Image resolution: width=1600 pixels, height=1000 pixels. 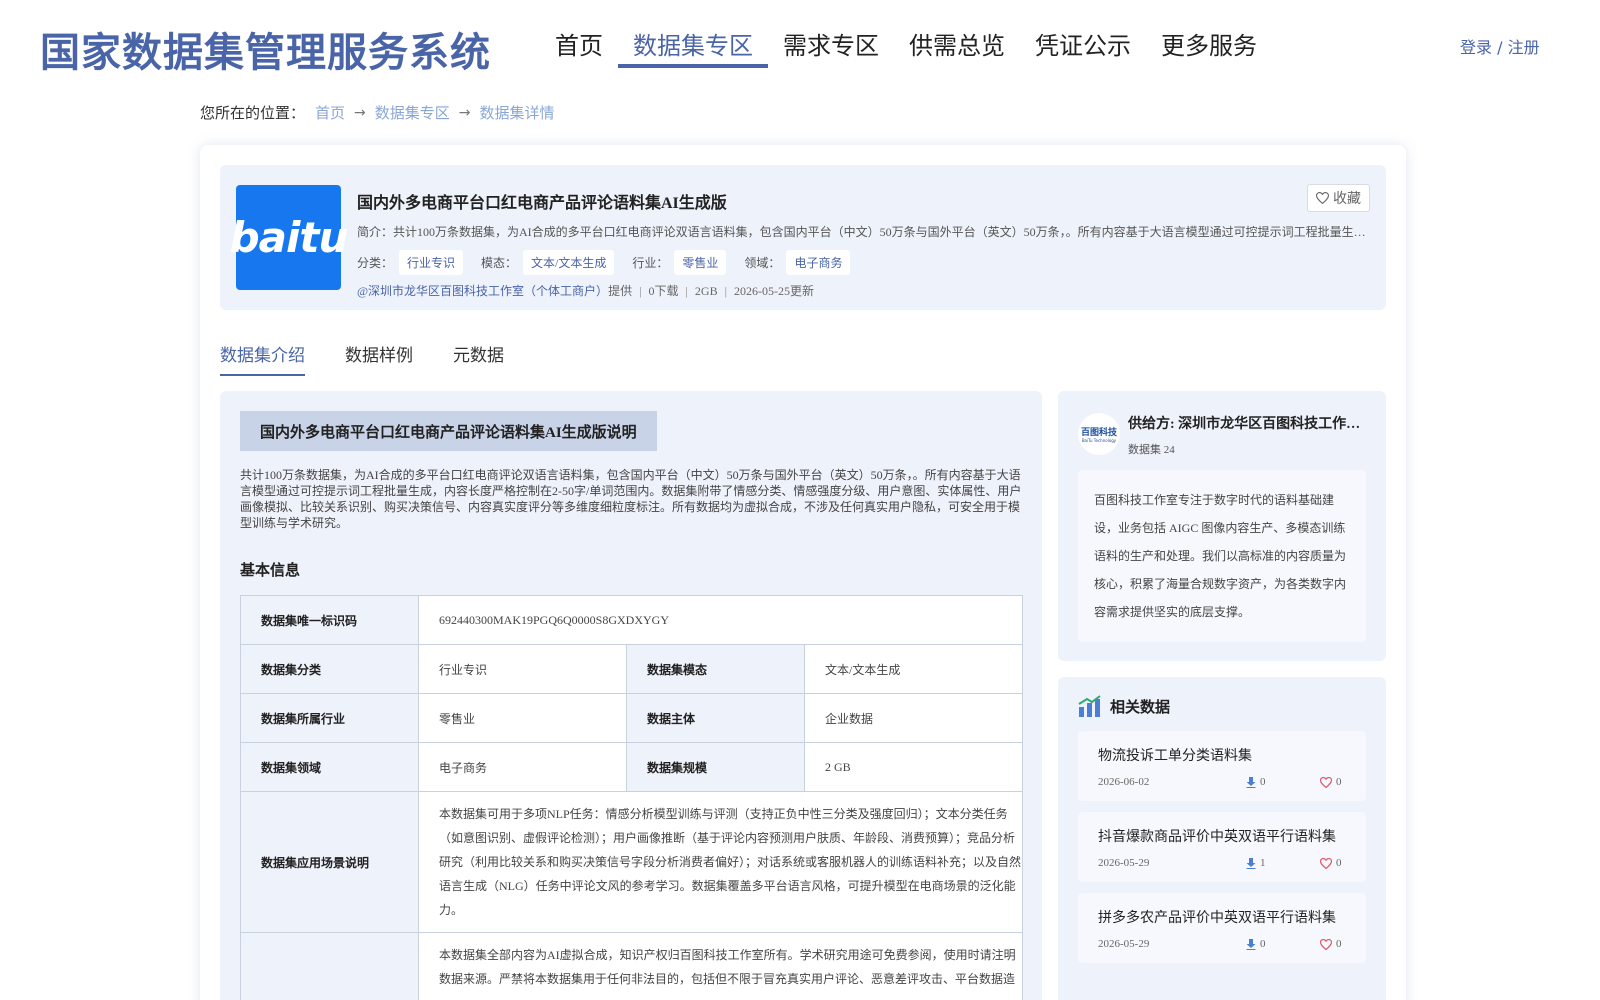 I want to click on nav-demand: 需求专区, so click(x=831, y=48).